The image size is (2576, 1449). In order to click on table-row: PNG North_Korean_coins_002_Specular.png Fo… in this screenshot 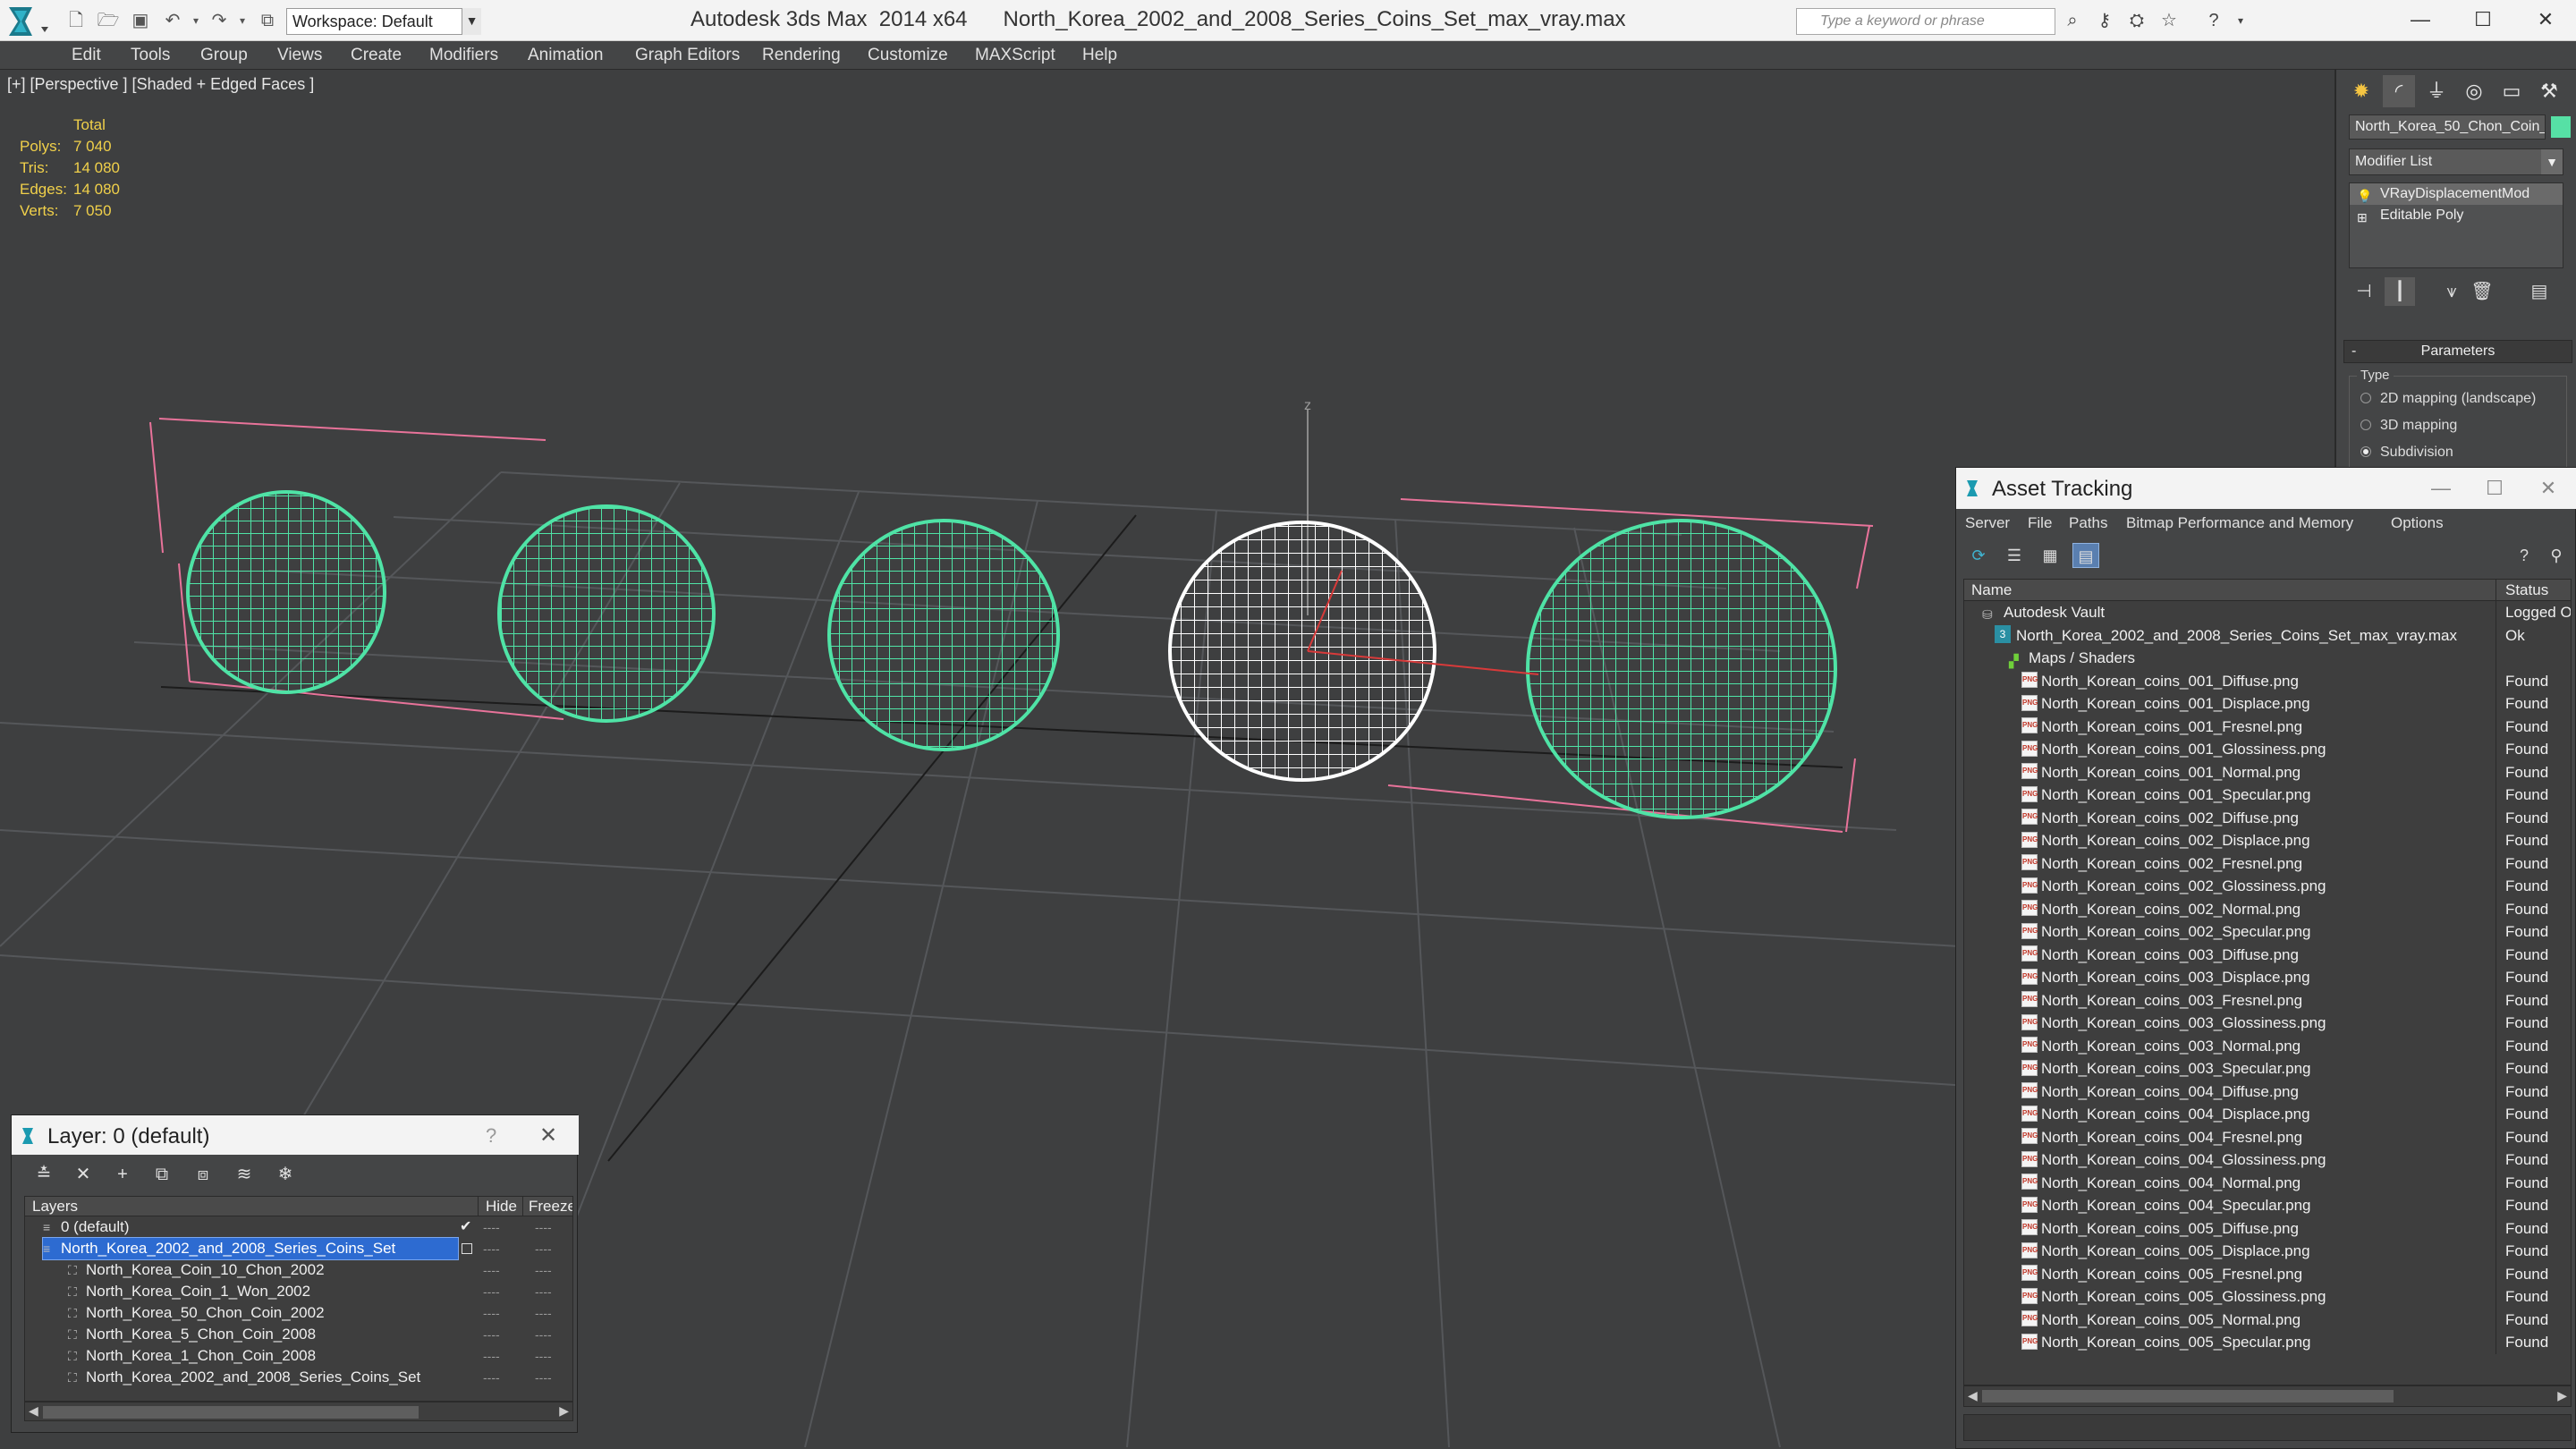, I will do `click(2267, 932)`.